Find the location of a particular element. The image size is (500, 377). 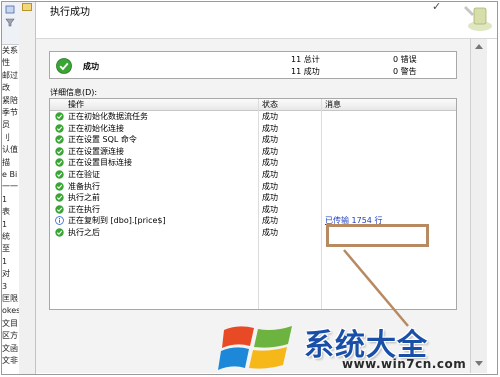

success-count: 11 is located at coordinates (296, 71).